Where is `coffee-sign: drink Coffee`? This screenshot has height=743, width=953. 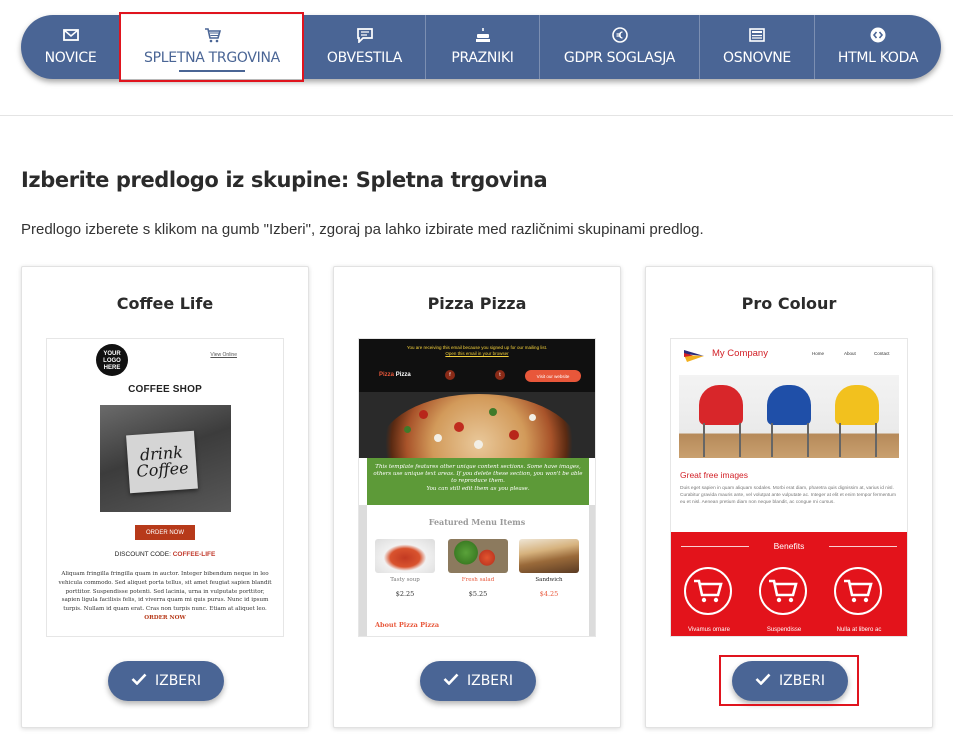
coffee-sign: drink Coffee is located at coordinates (162, 462).